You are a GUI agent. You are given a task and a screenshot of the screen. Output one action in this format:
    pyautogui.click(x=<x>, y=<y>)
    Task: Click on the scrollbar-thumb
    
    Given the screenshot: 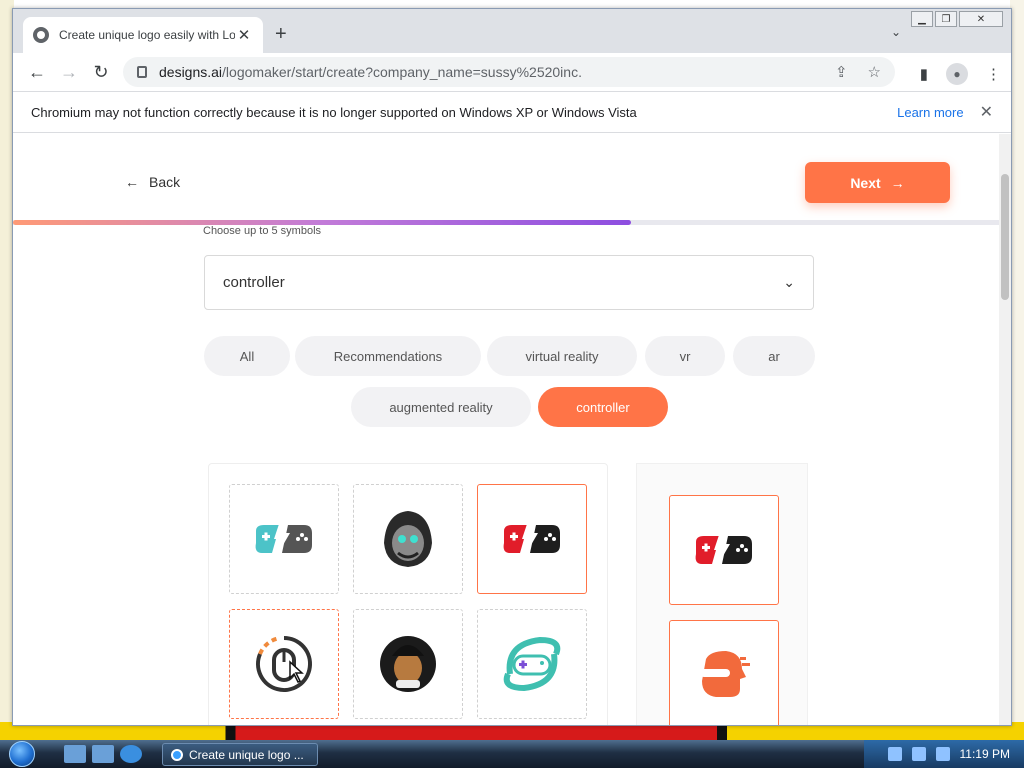 What is the action you would take?
    pyautogui.click(x=1005, y=237)
    